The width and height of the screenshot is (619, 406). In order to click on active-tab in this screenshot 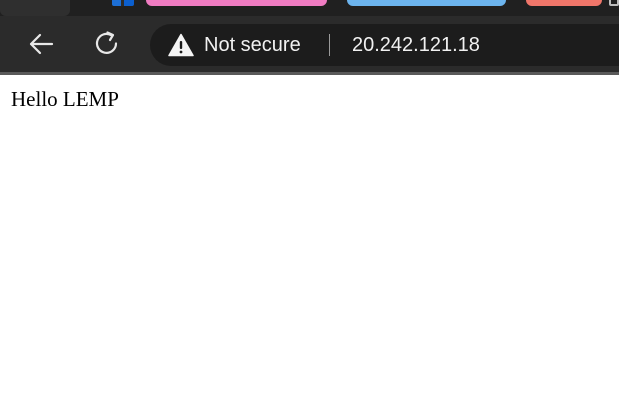, I will do `click(35, 8)`.